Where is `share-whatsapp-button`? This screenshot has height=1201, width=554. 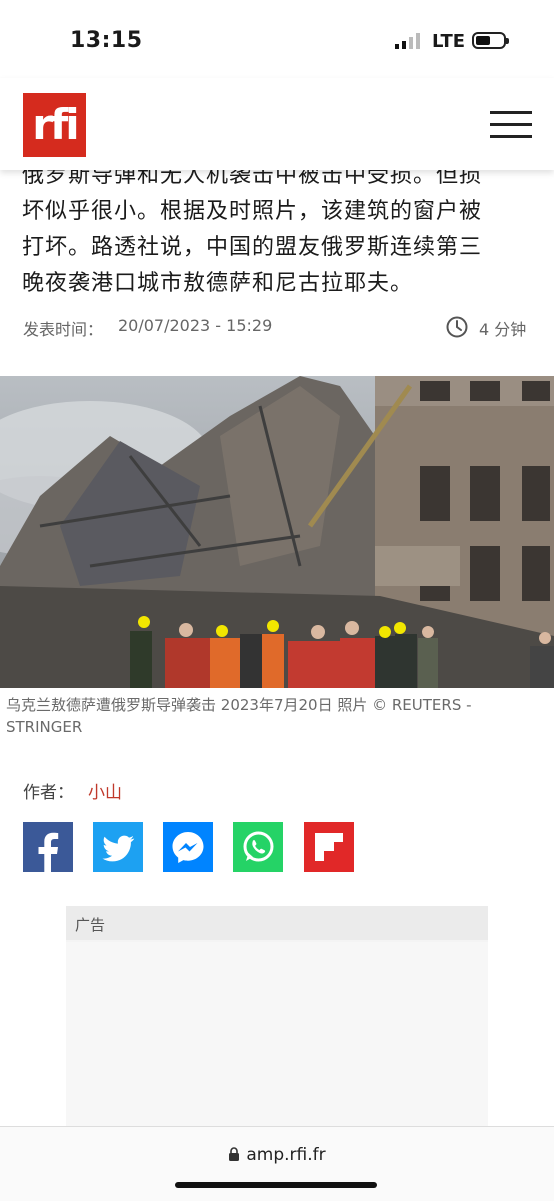
share-whatsapp-button is located at coordinates (258, 847).